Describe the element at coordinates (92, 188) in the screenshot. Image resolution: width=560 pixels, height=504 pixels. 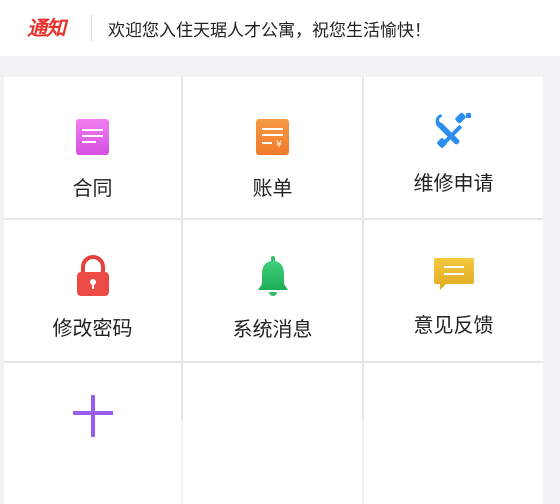
I see `menu-label-contract: 合同` at that location.